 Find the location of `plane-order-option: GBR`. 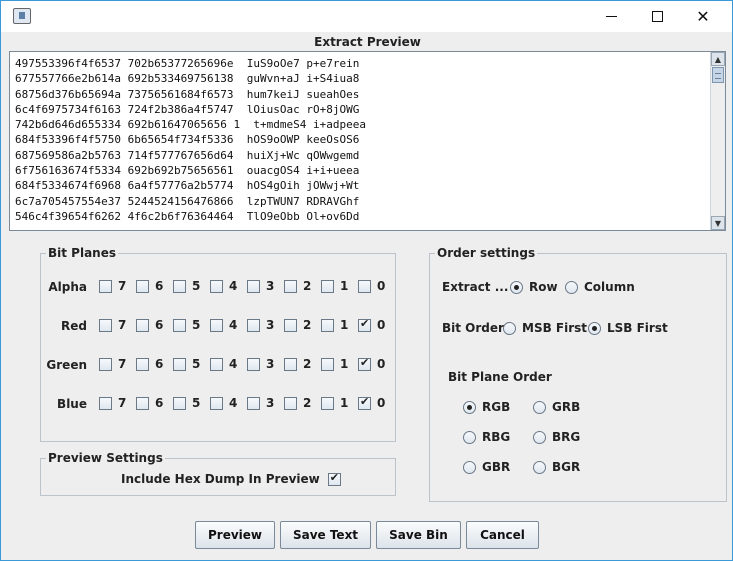

plane-order-option: GBR is located at coordinates (486, 467).